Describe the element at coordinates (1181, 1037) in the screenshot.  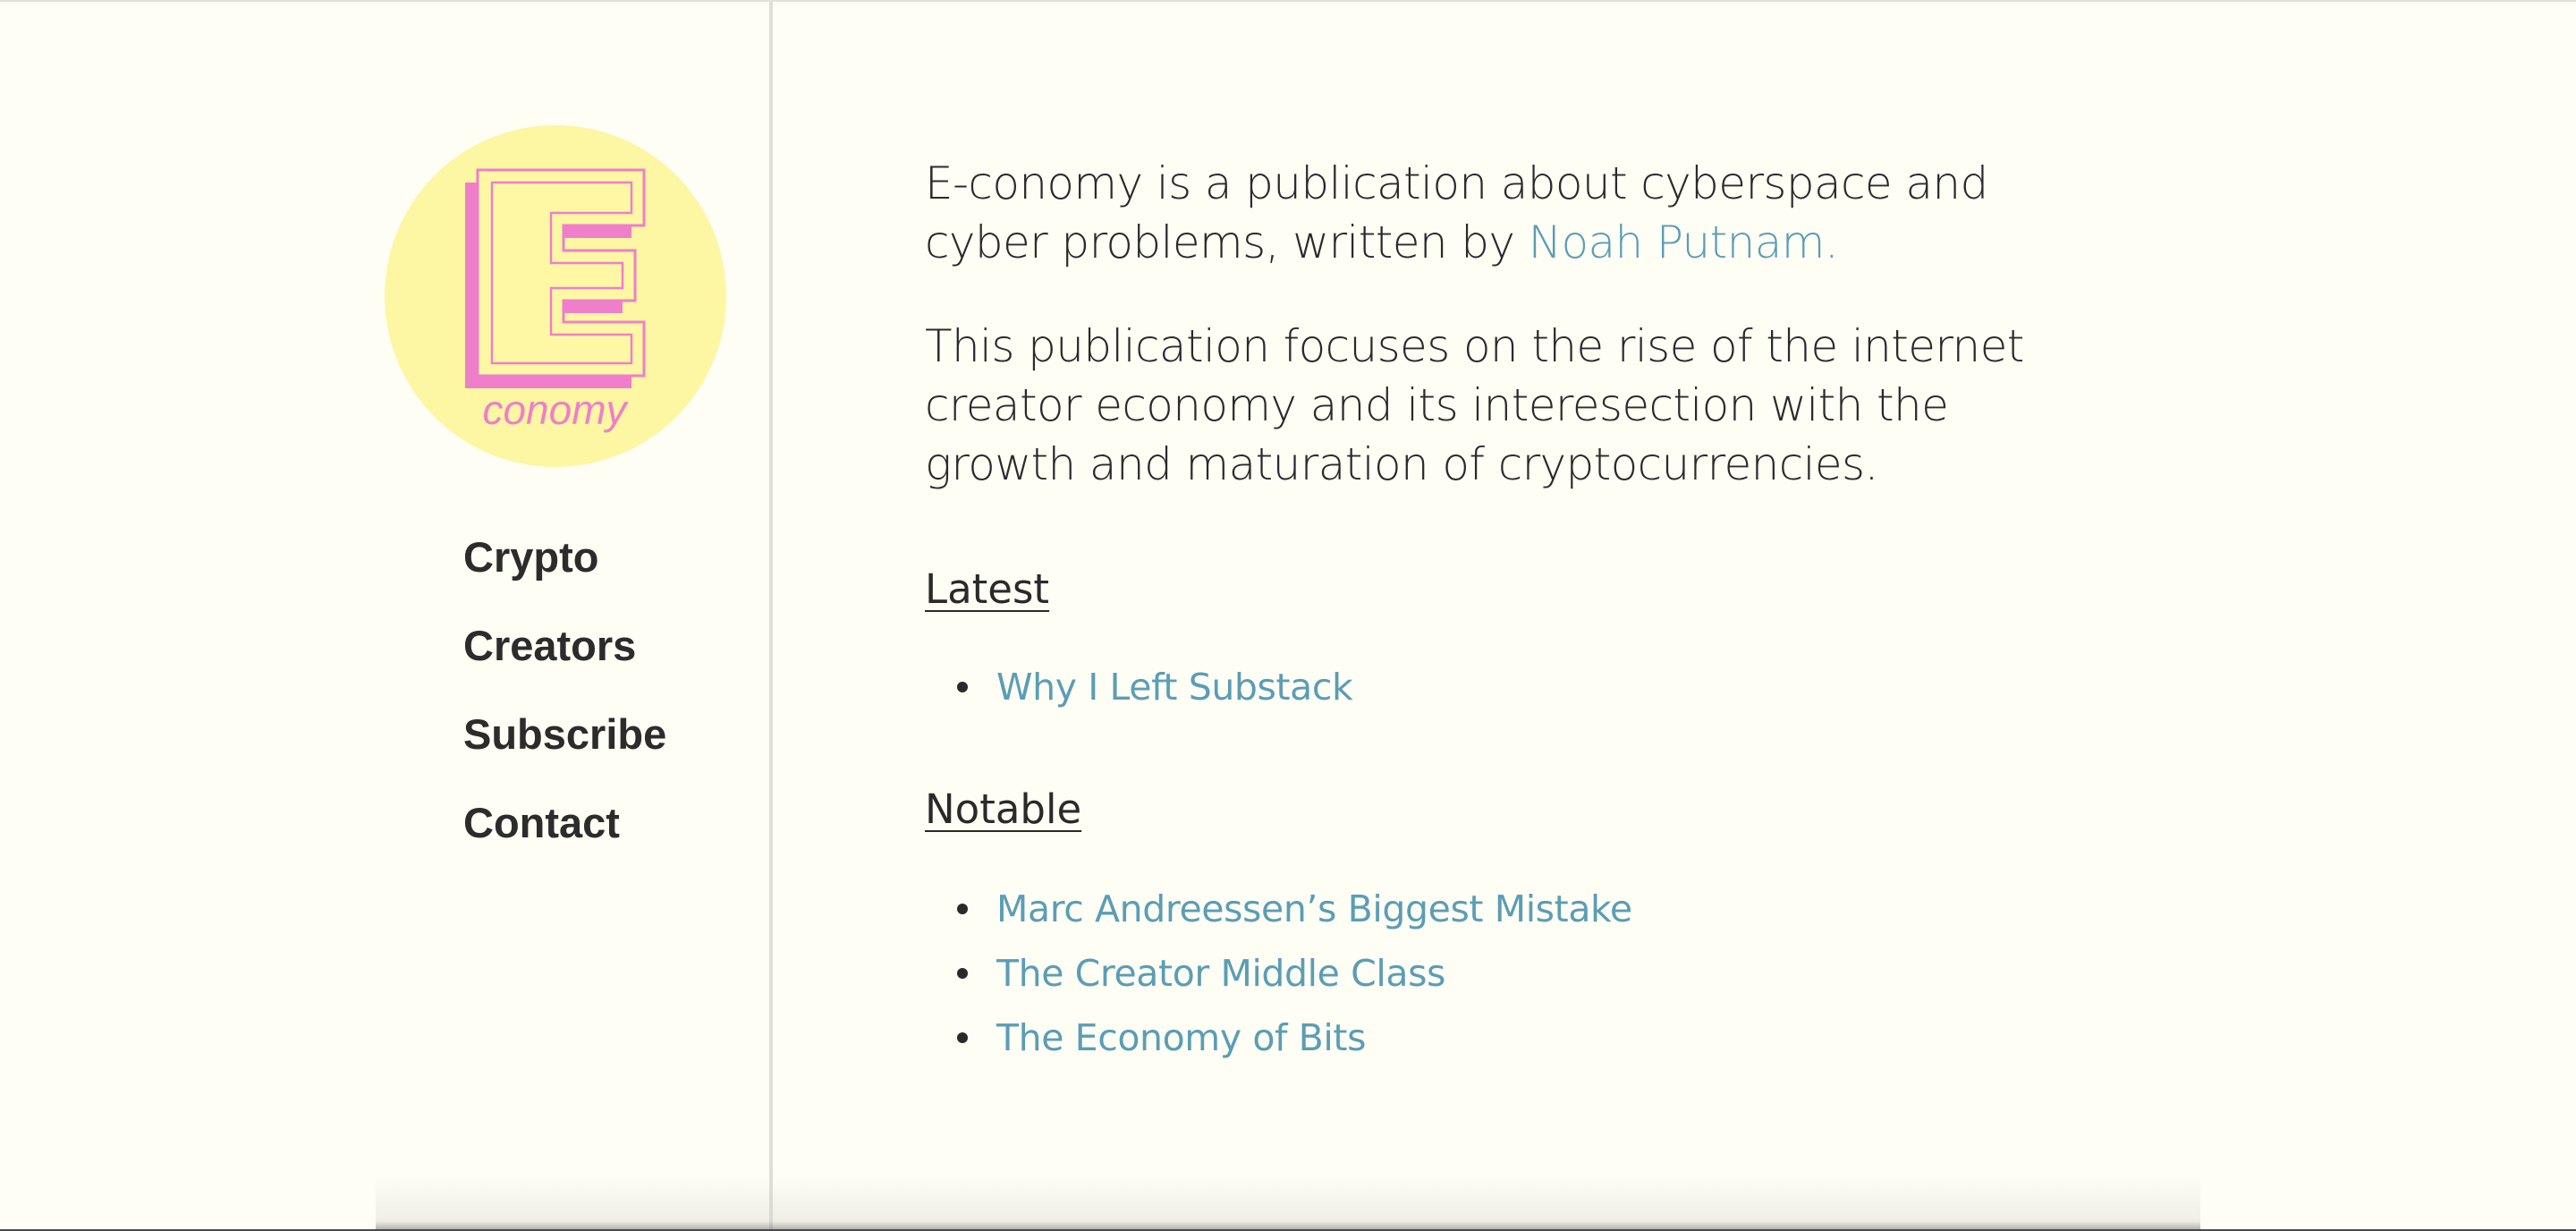
I see `post-link: The Economy of Bits` at that location.